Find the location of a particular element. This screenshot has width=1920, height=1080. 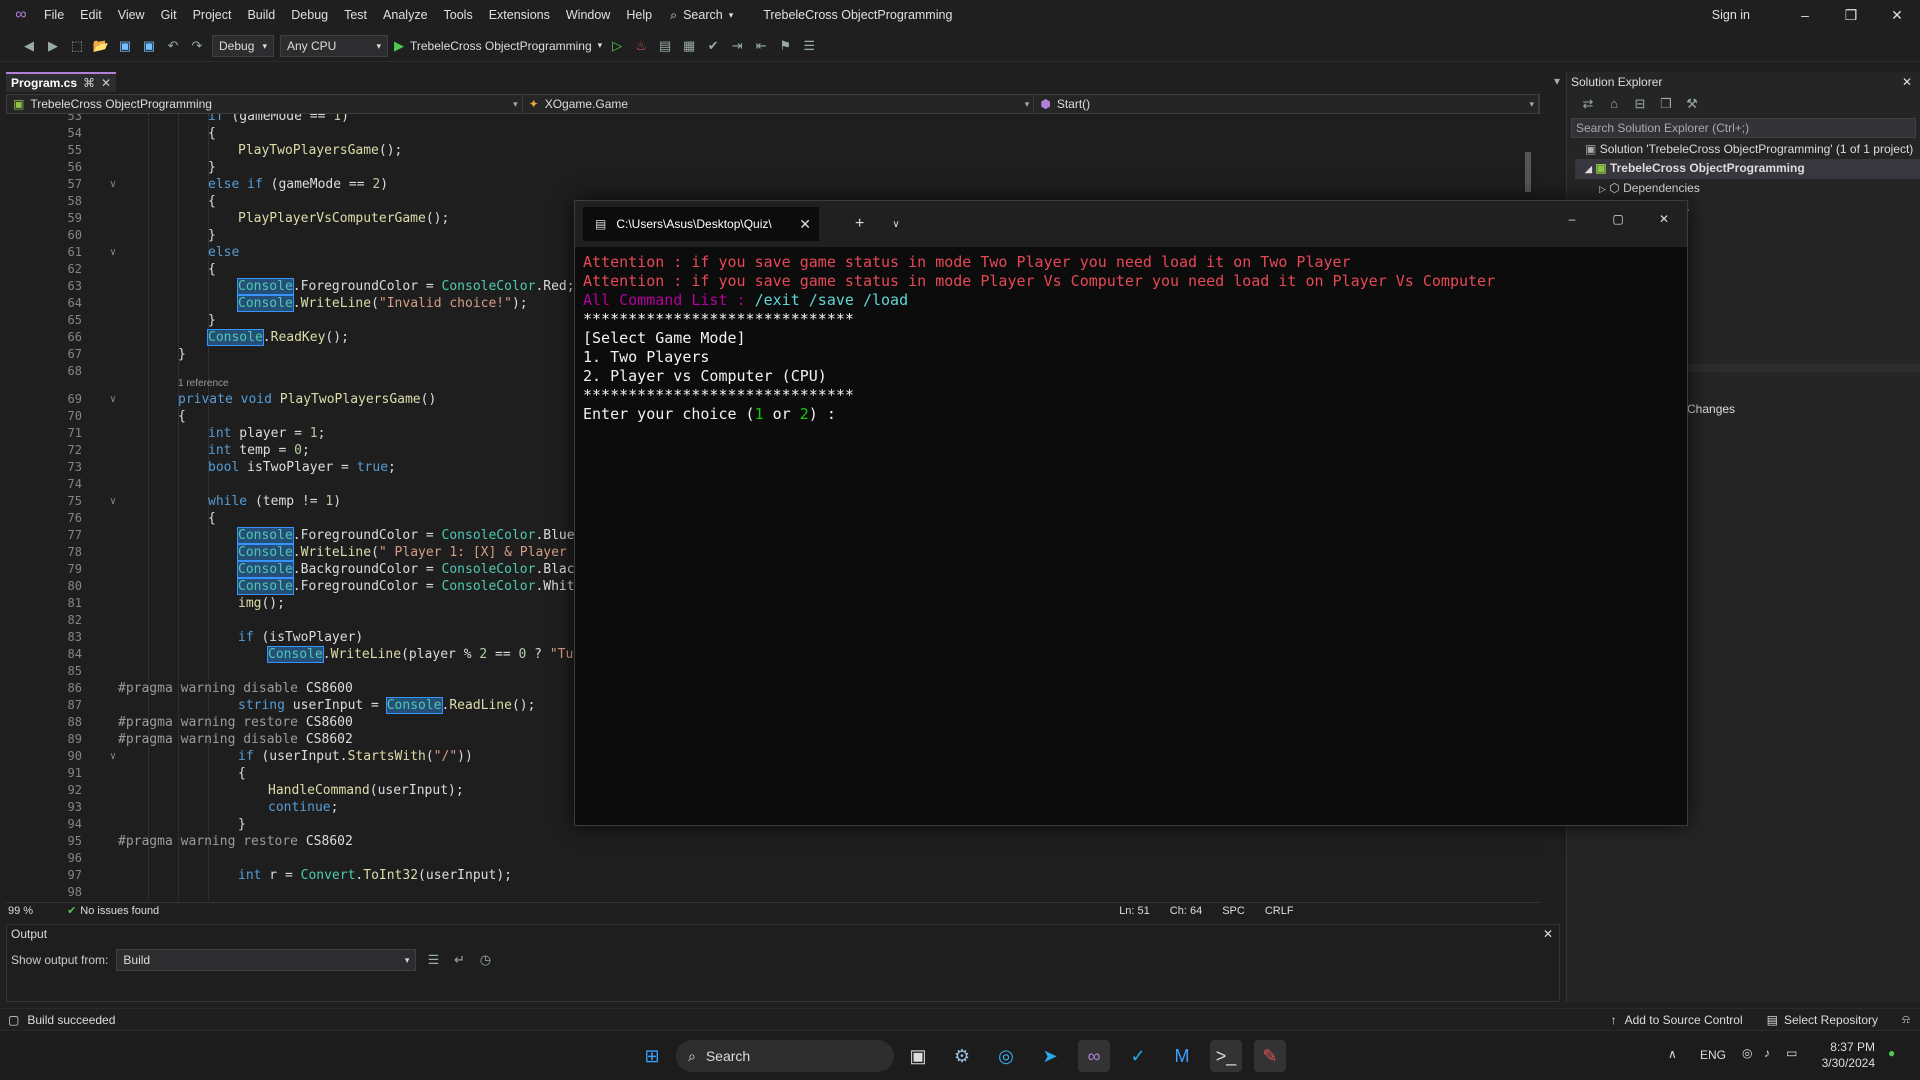

menu-window: Window is located at coordinates (588, 15).